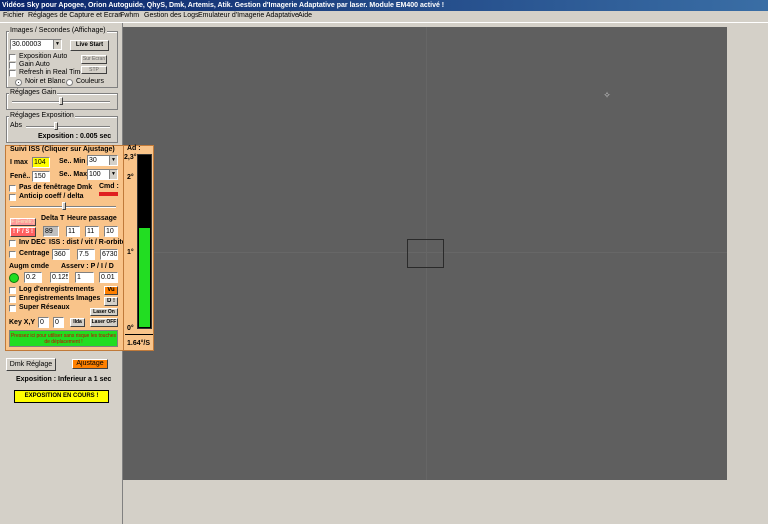  I want to click on couleurs-radio, so click(69, 82).